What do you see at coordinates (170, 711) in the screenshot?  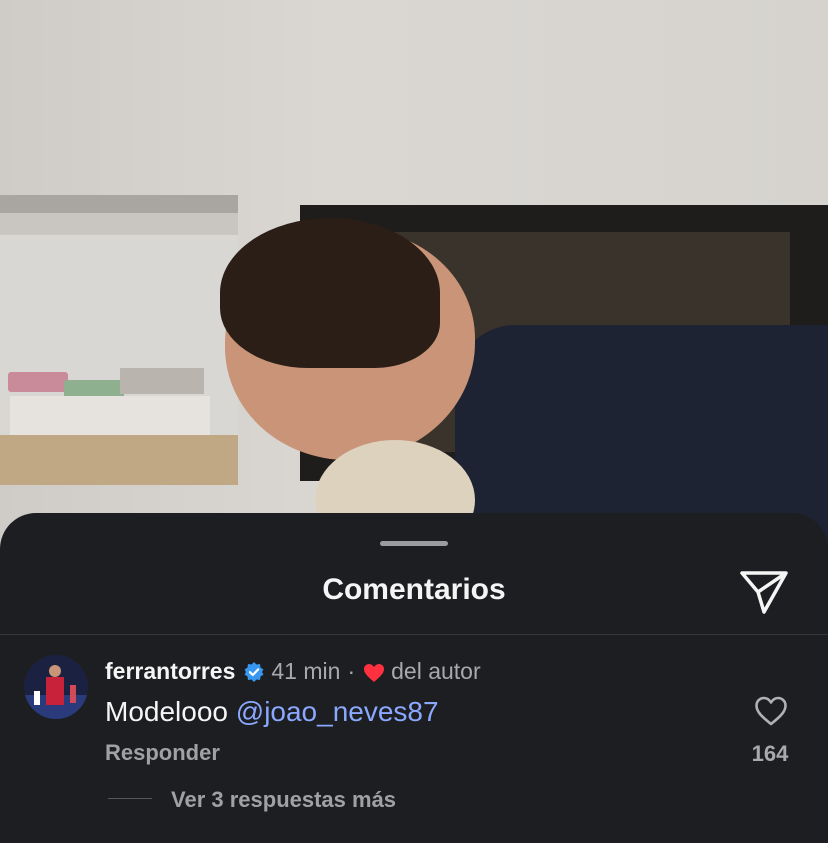 I see `comment-body: Modelooo` at bounding box center [170, 711].